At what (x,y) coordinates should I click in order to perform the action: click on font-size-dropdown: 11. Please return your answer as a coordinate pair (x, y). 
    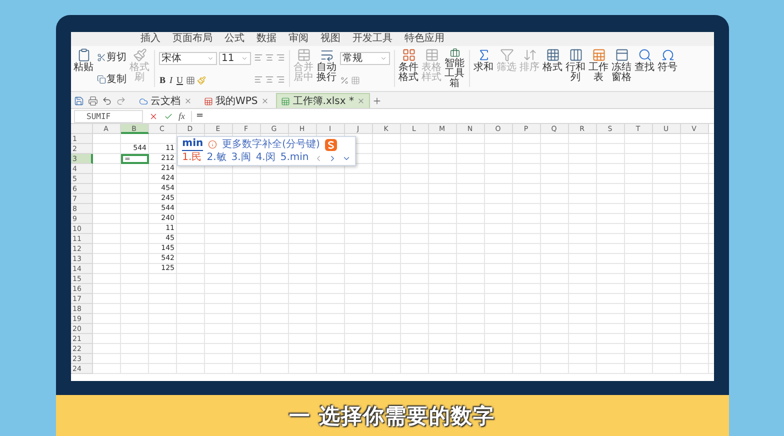
    Looking at the image, I should click on (234, 58).